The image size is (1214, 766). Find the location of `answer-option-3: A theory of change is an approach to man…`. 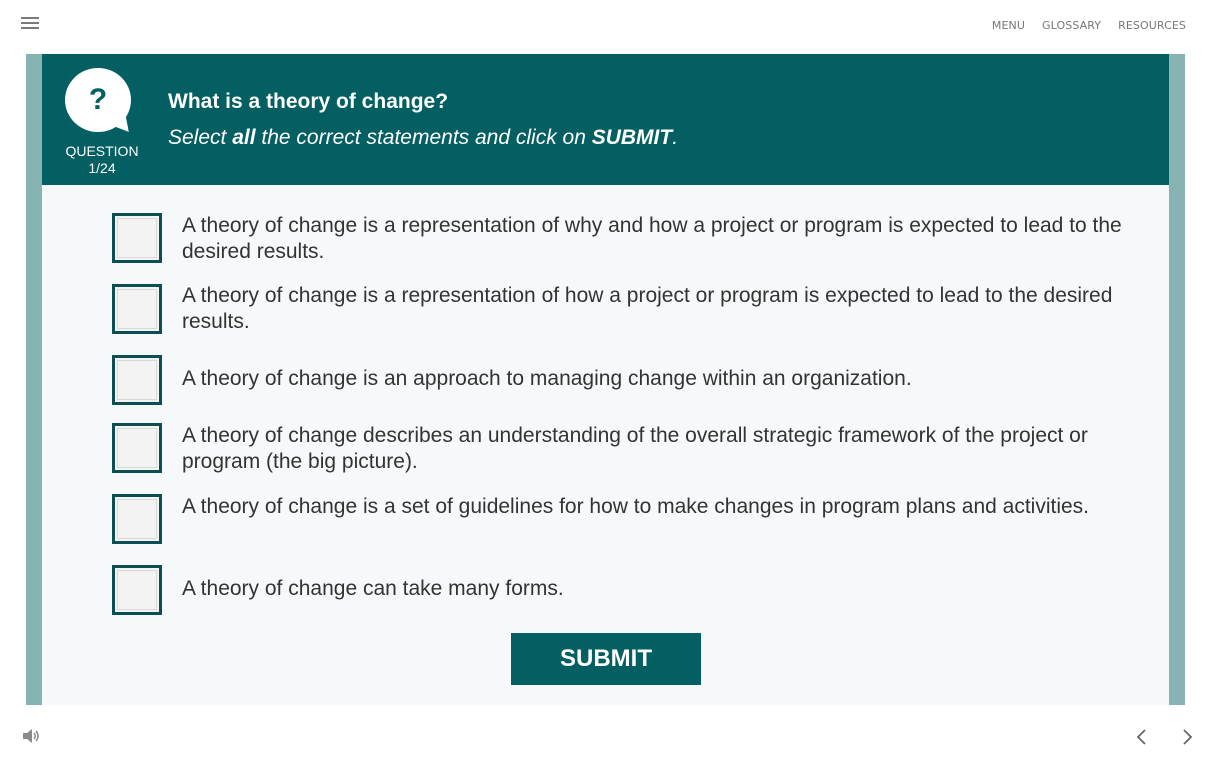

answer-option-3: A theory of change is an approach to man… is located at coordinates (622, 379).